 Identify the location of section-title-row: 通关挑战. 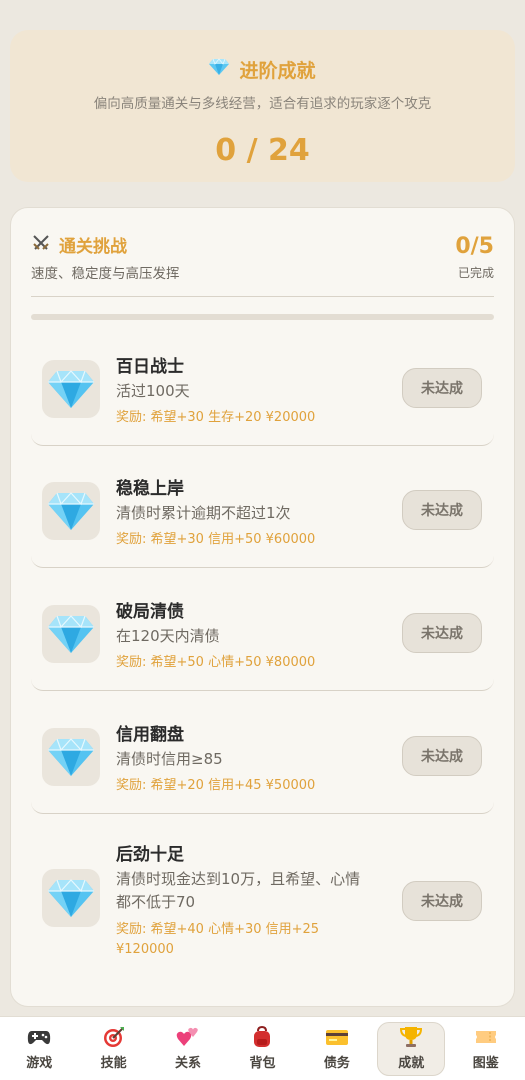
(79, 244).